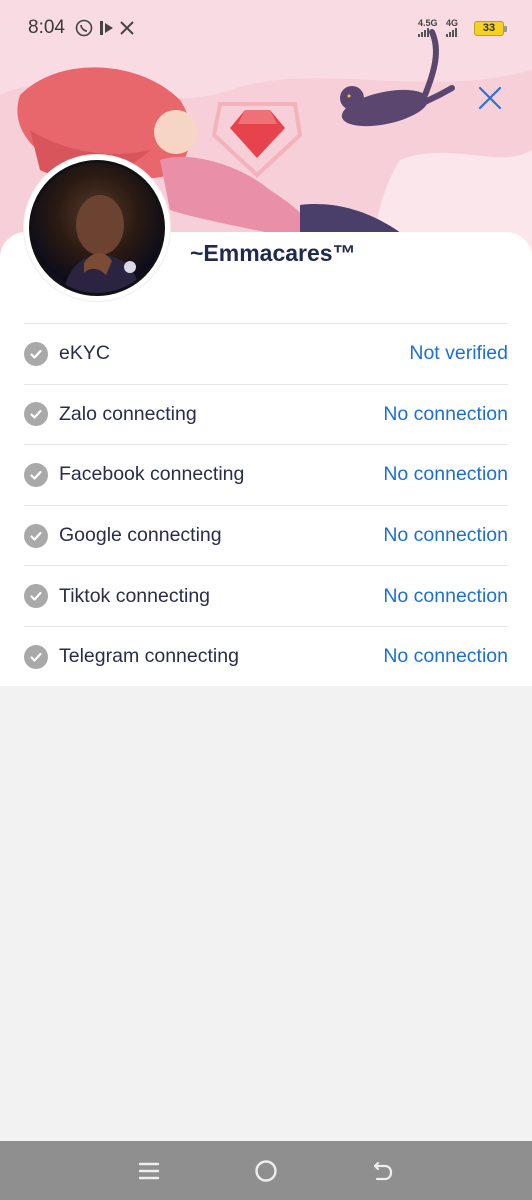  I want to click on close-icon, so click(490, 98).